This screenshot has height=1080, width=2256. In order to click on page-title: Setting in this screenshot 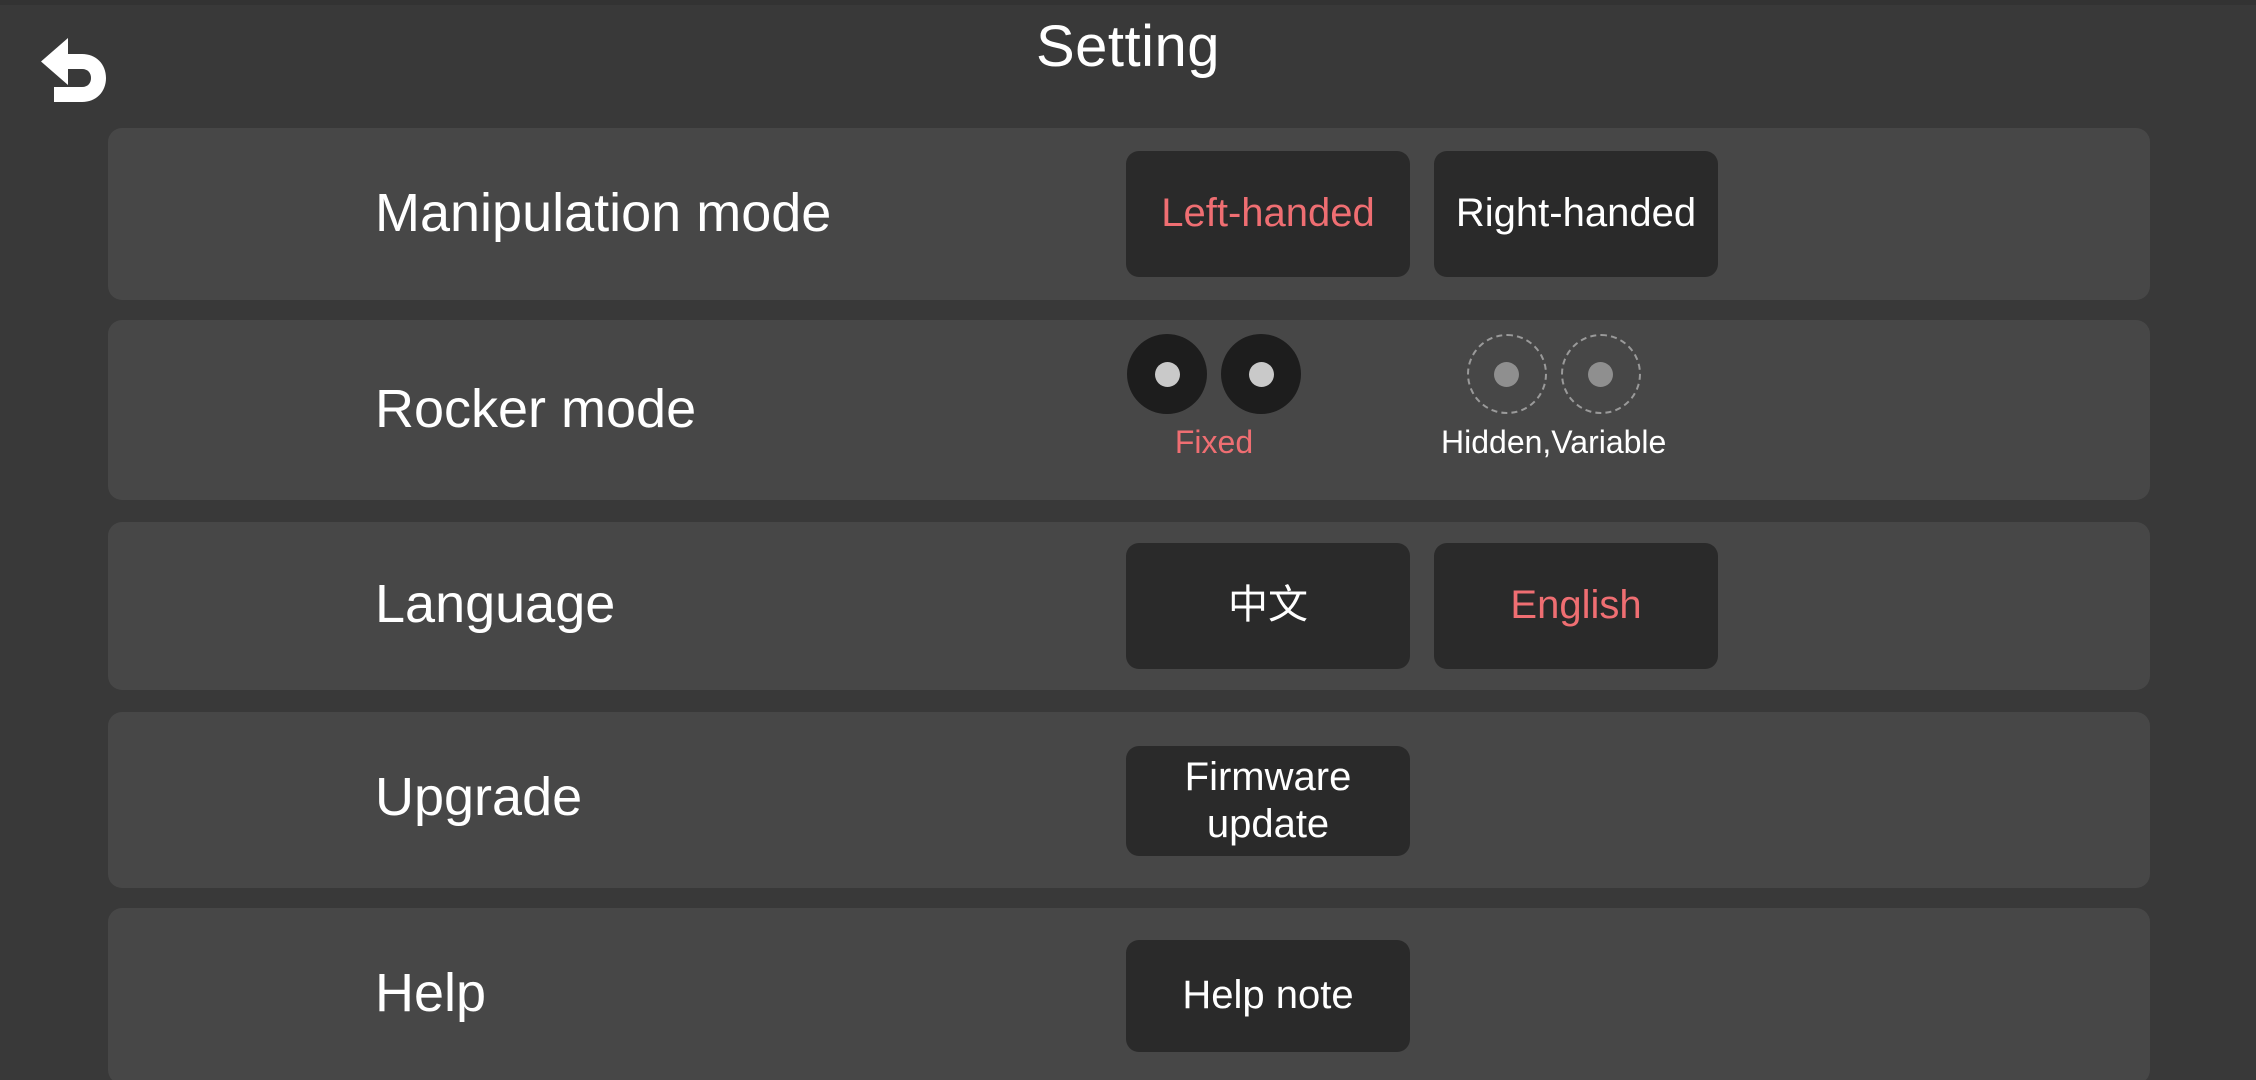, I will do `click(1128, 46)`.